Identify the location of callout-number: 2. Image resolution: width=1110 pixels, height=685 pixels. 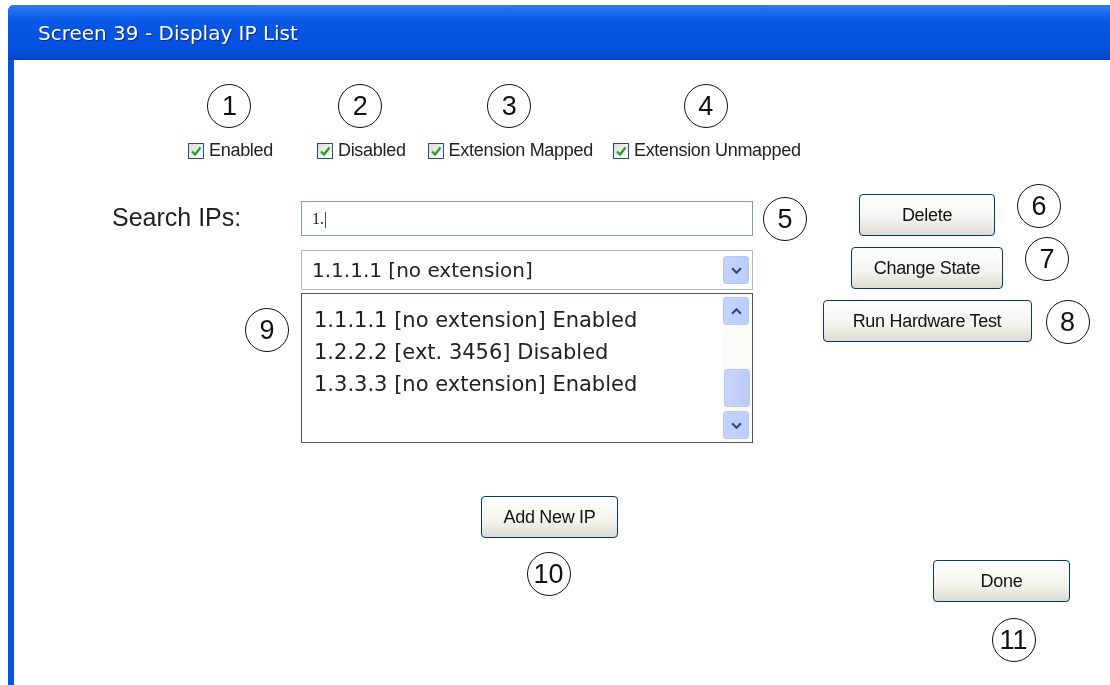
(360, 106).